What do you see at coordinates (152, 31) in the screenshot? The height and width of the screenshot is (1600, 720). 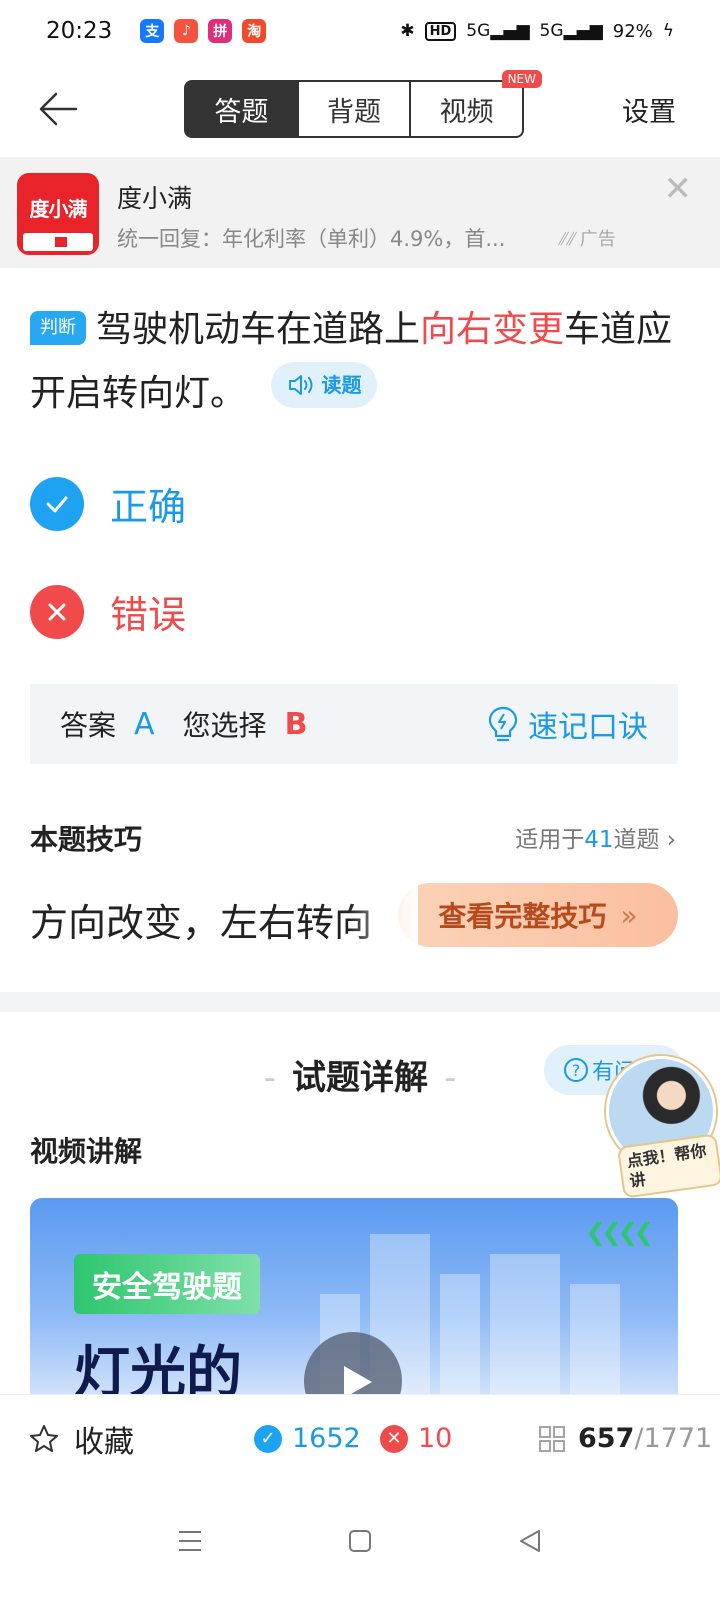 I see `alipay-icon: 支` at bounding box center [152, 31].